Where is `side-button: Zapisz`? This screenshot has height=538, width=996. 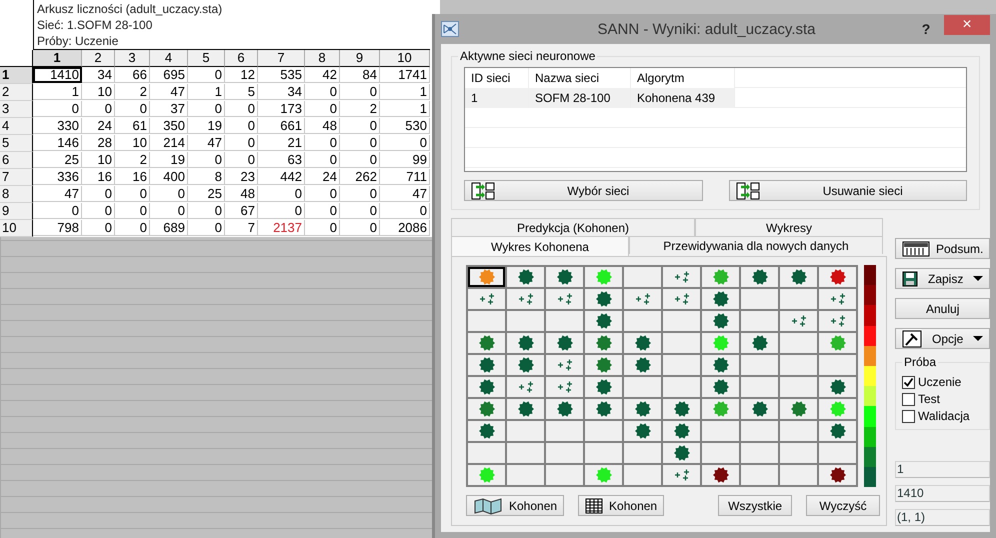 side-button: Zapisz is located at coordinates (942, 278).